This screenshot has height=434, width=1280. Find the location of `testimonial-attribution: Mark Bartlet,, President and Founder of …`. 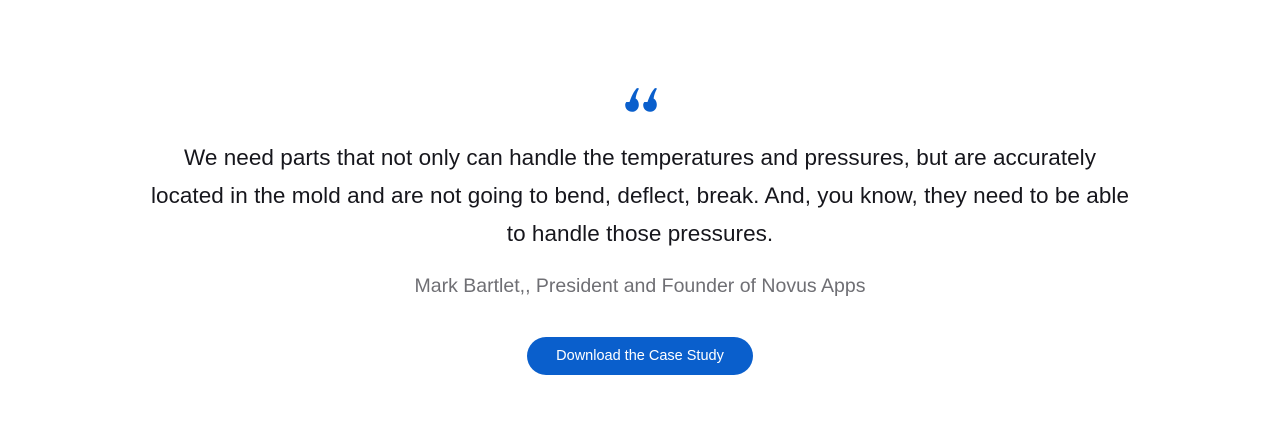

testimonial-attribution: Mark Bartlet,, President and Founder of … is located at coordinates (640, 286).